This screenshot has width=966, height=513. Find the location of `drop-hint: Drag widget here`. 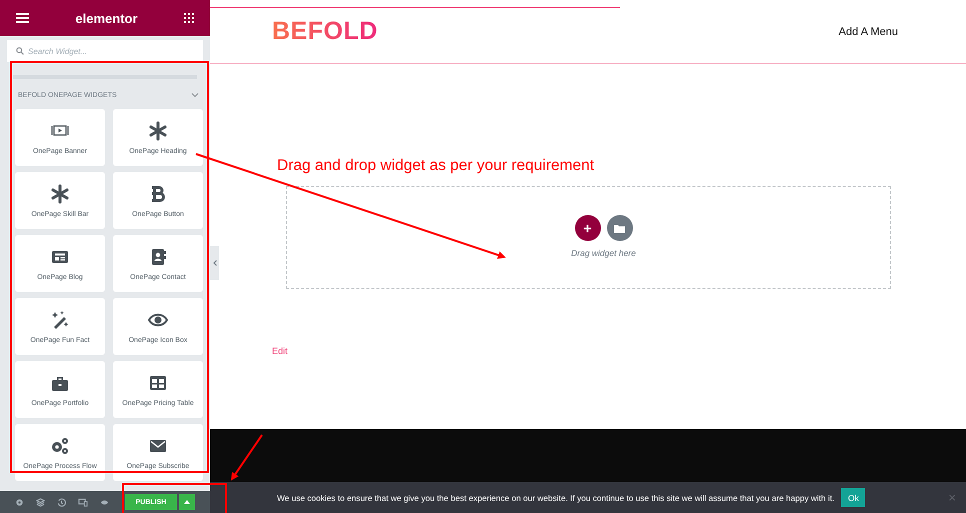

drop-hint: Drag widget here is located at coordinates (603, 253).